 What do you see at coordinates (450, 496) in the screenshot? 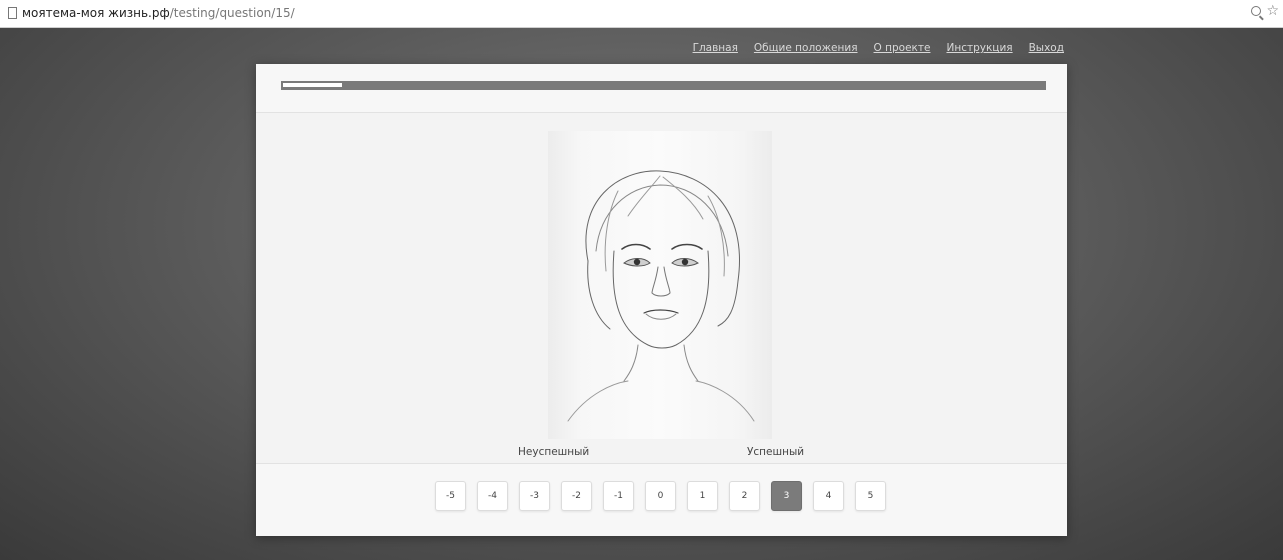
I see `rating-button: -5` at bounding box center [450, 496].